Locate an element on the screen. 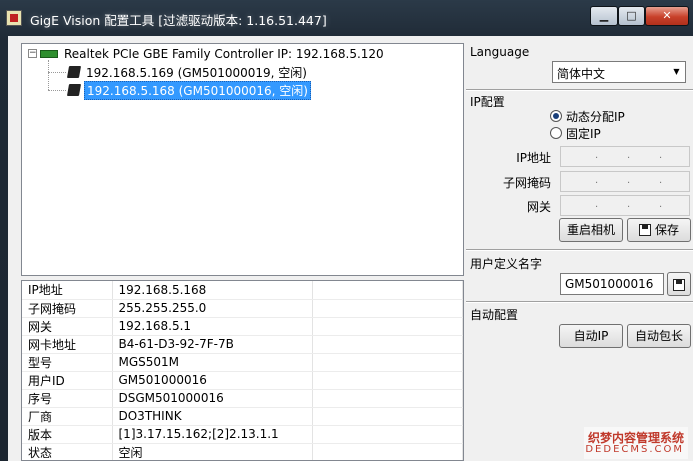 This screenshot has height=461, width=693. network-card-icon is located at coordinates (49, 54).